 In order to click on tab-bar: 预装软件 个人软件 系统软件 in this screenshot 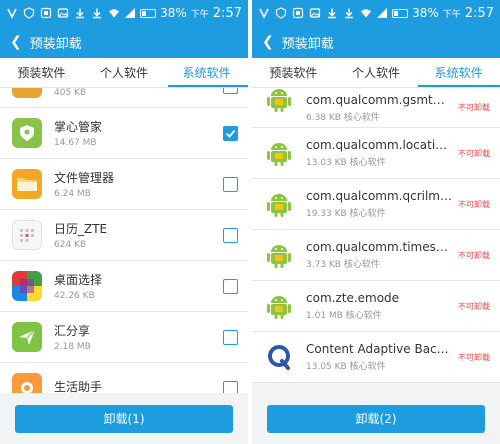, I will do `click(124, 73)`.